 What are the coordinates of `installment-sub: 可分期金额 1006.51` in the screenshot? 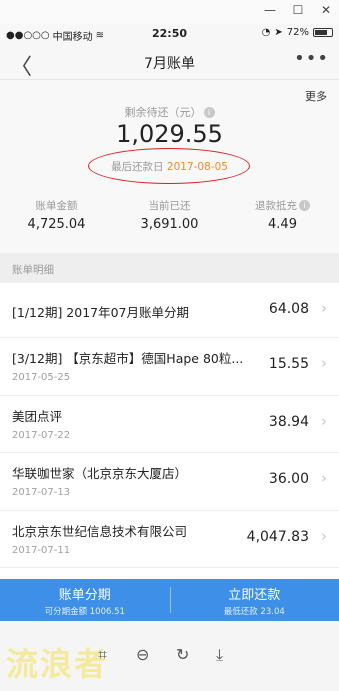 It's located at (84, 612).